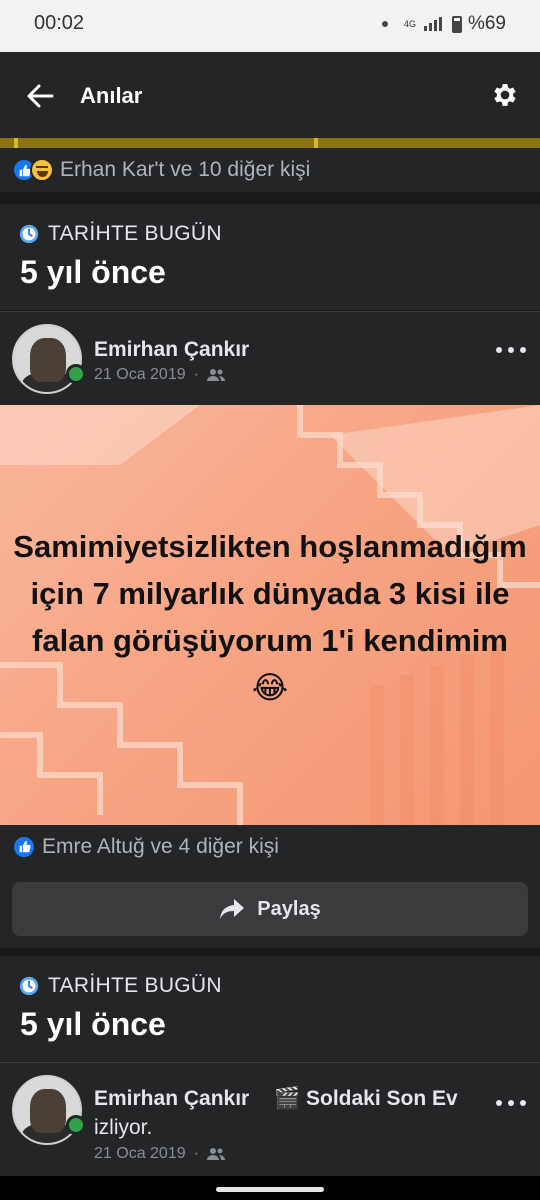 The image size is (540, 1200). I want to click on app-bar: Anılar, so click(270, 95).